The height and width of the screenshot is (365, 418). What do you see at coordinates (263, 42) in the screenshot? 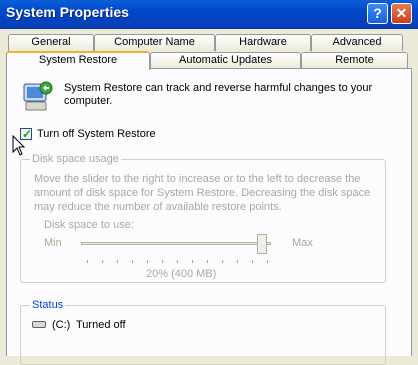
I see `tab-hardware: Hardware` at bounding box center [263, 42].